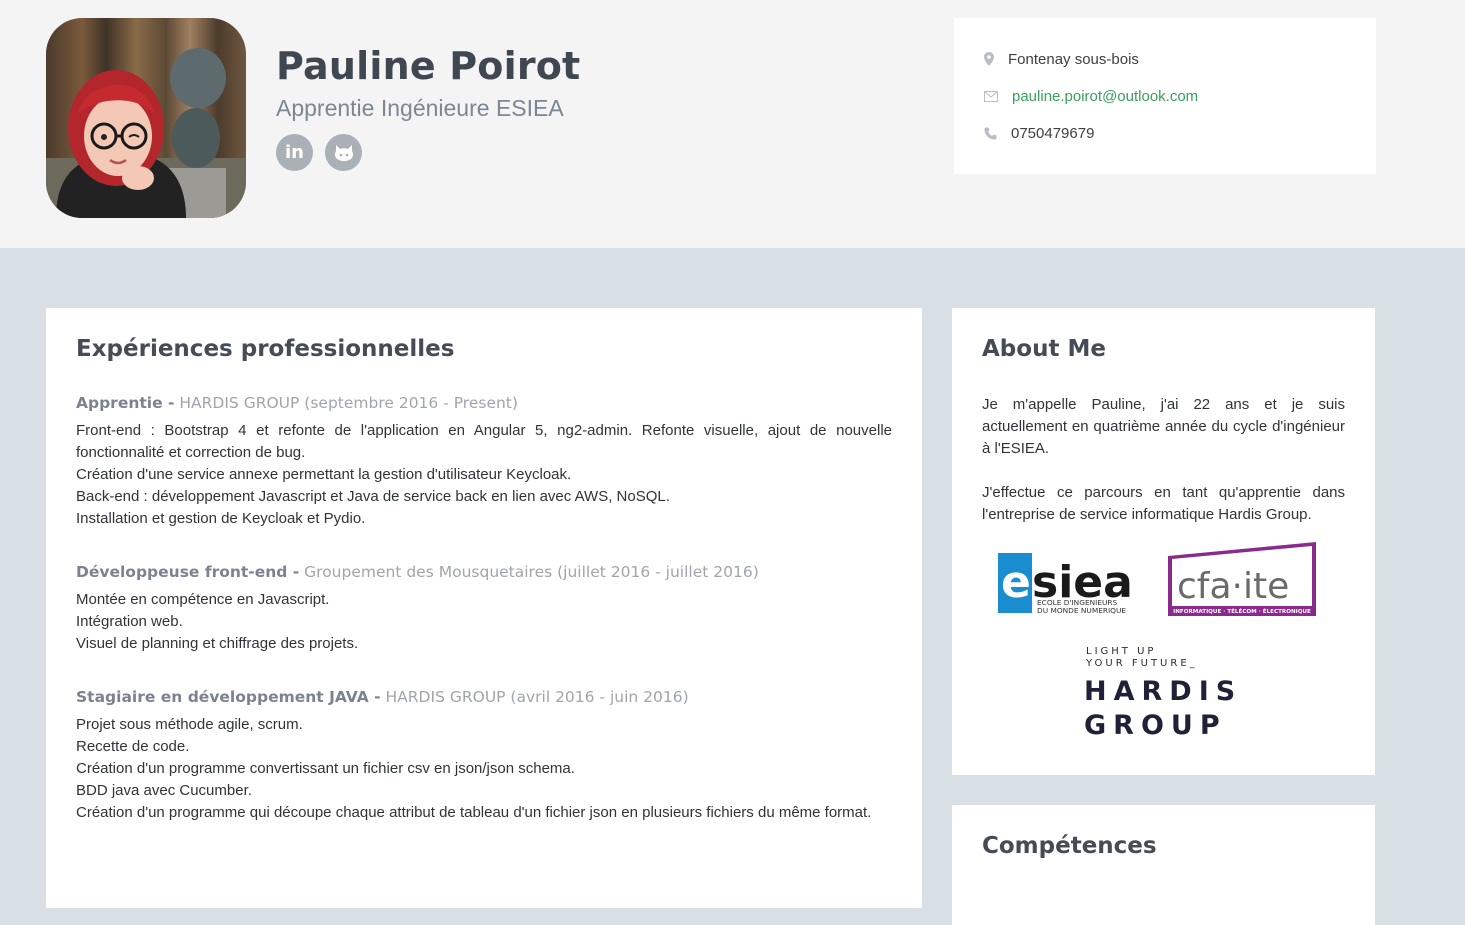 The height and width of the screenshot is (925, 1465). Describe the element at coordinates (228, 697) in the screenshot. I see `job-role: Stagiaire en développement JAVA -` at that location.